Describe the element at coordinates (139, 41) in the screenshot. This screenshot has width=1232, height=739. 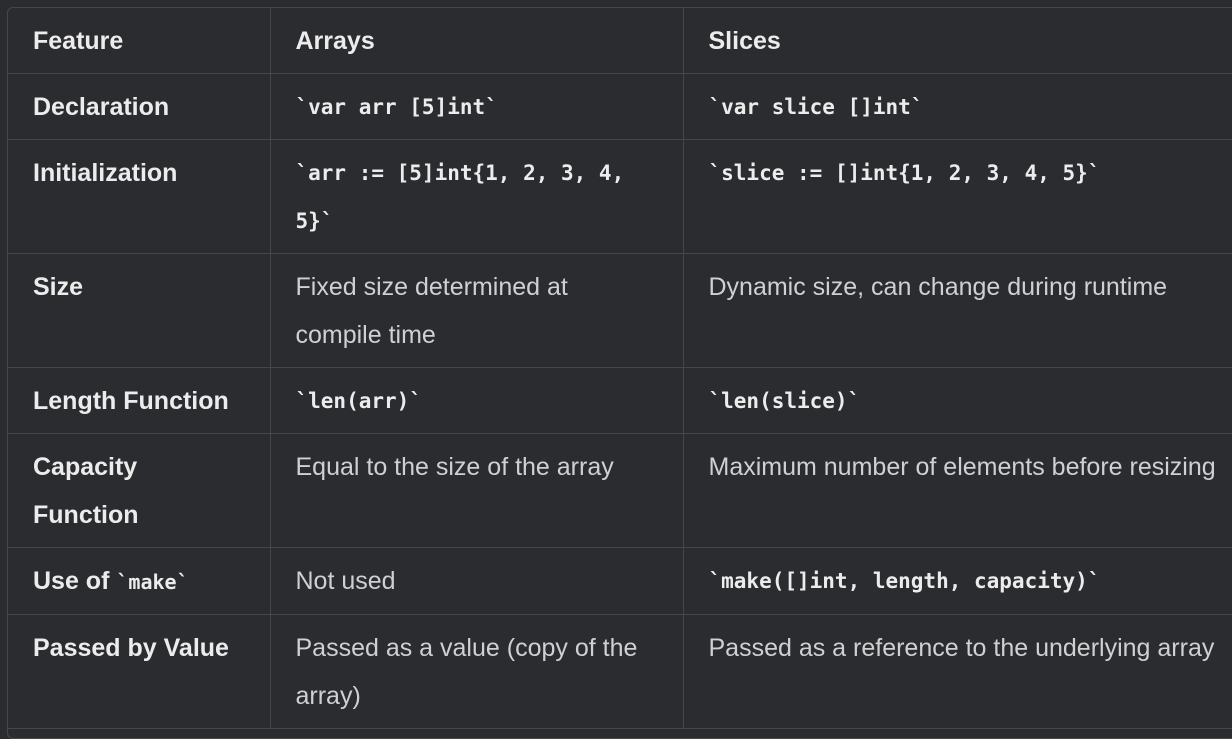
I see `header-feature: Feature` at that location.